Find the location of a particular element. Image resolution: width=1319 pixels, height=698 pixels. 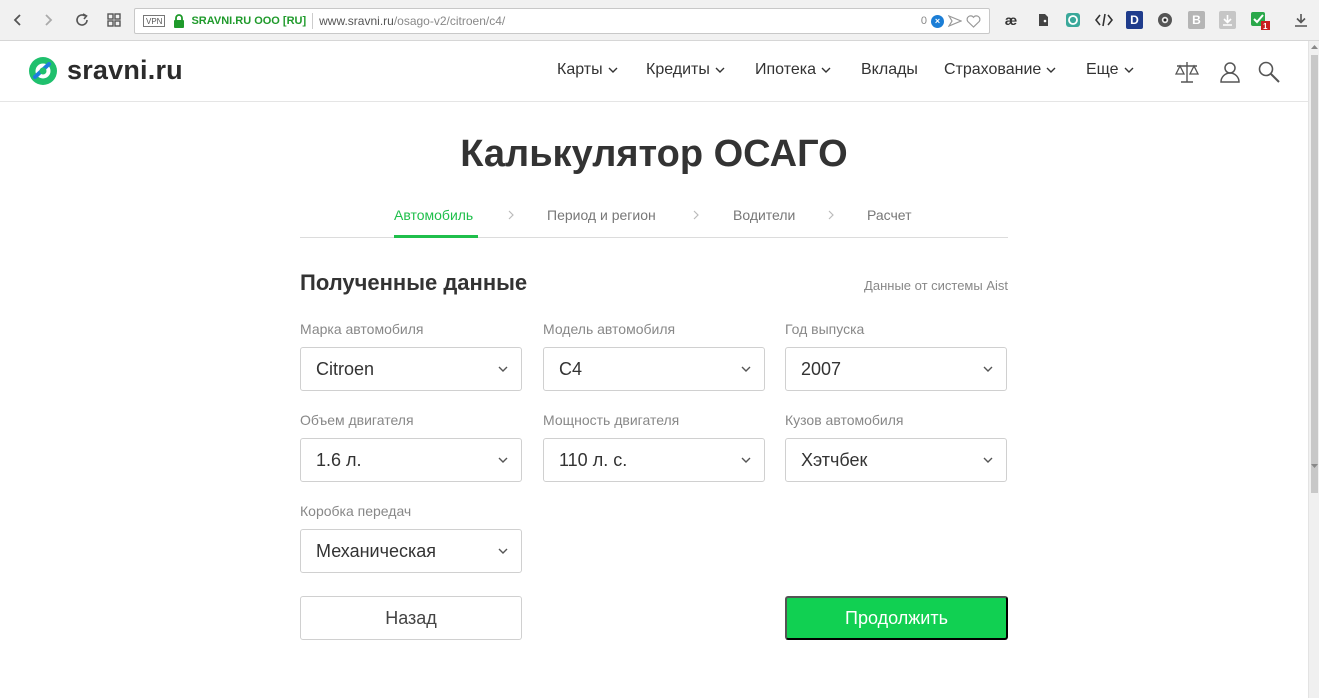

url-path: /osago-v2/citroen/c4/ is located at coordinates (449, 21).